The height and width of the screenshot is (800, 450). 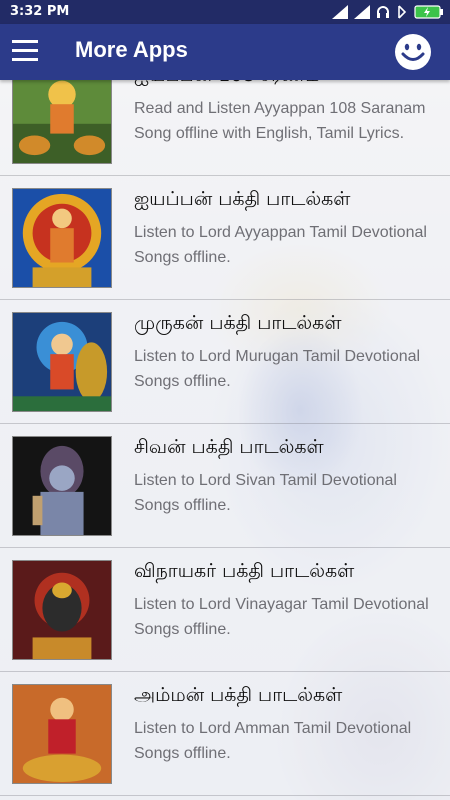 What do you see at coordinates (25, 51) in the screenshot?
I see `hamburger-menu-icon` at bounding box center [25, 51].